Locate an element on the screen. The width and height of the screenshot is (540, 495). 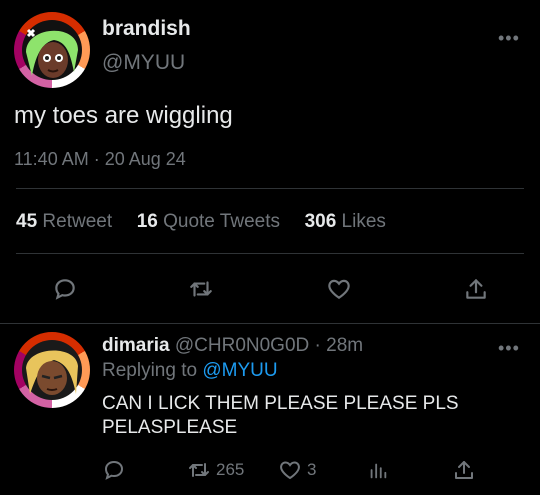
tweet-handle: @MYUU is located at coordinates (143, 63).